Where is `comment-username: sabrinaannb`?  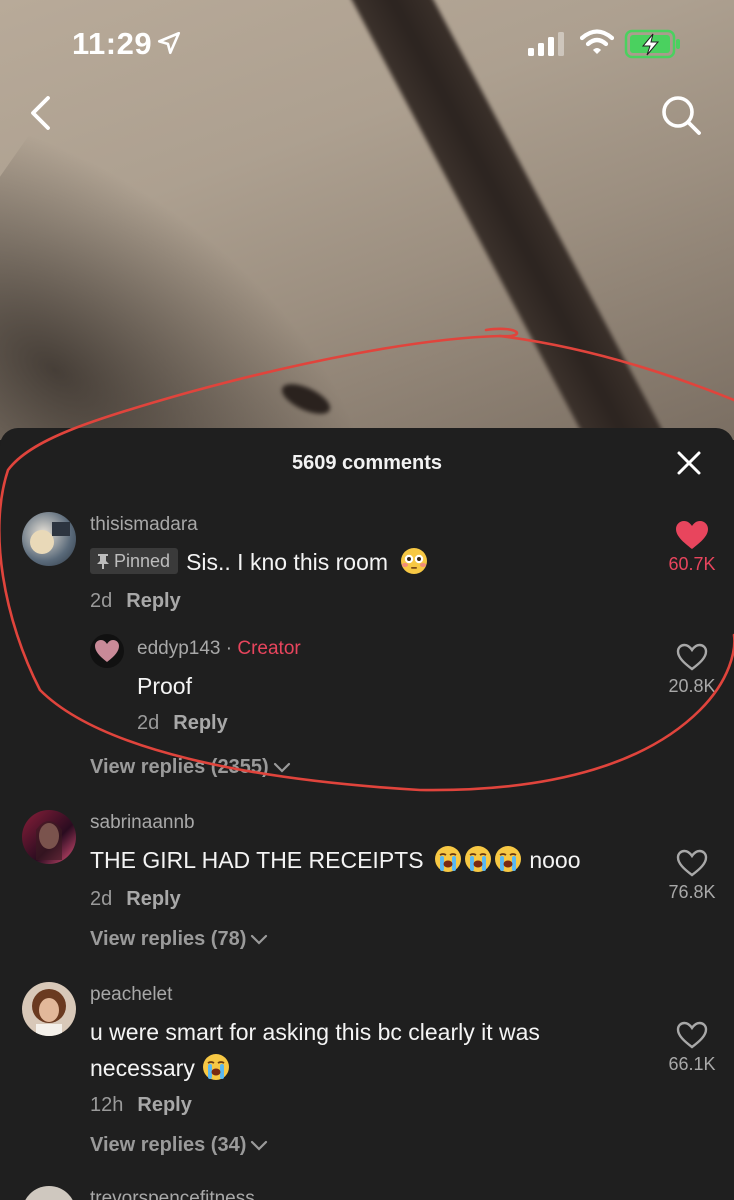 comment-username: sabrinaannb is located at coordinates (142, 823).